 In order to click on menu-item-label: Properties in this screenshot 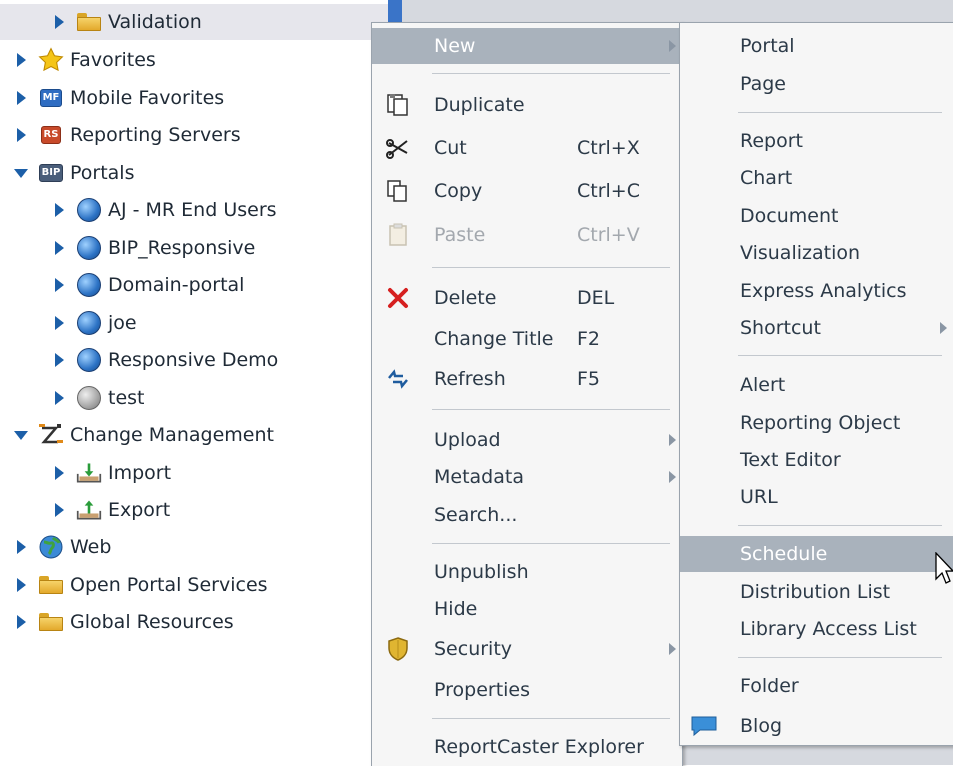, I will do `click(482, 690)`.